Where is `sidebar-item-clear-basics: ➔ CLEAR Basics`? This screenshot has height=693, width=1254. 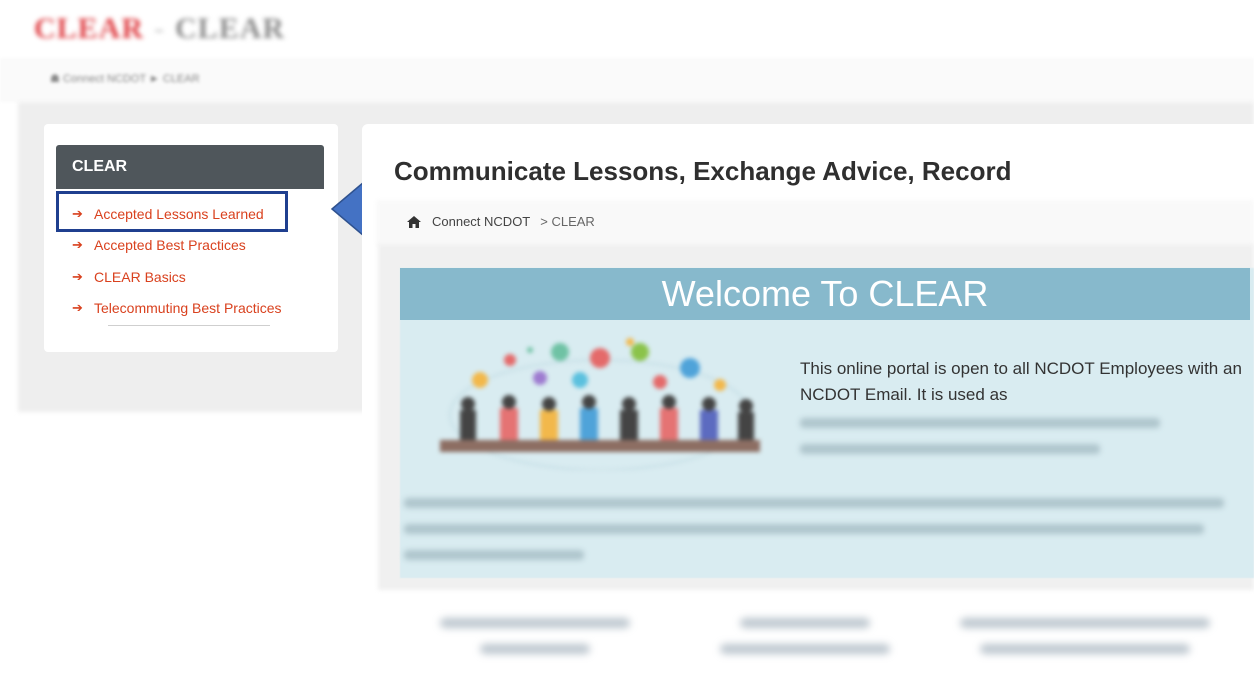
sidebar-item-clear-basics: ➔ CLEAR Basics is located at coordinates (177, 277).